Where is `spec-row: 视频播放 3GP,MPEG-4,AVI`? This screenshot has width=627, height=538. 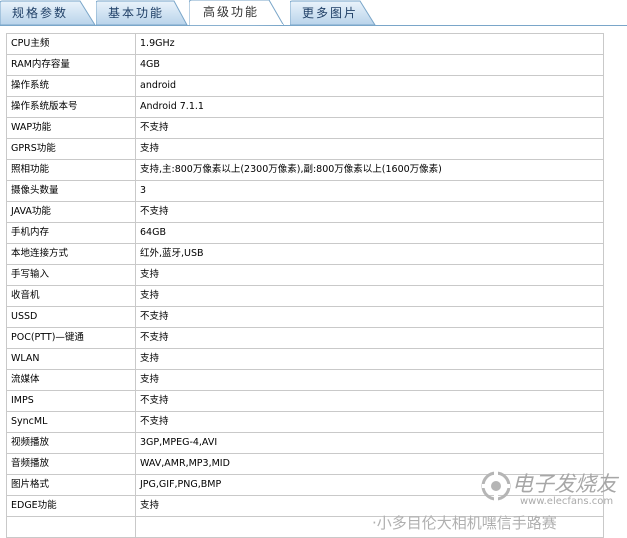 spec-row: 视频播放 3GP,MPEG-4,AVI is located at coordinates (305, 443).